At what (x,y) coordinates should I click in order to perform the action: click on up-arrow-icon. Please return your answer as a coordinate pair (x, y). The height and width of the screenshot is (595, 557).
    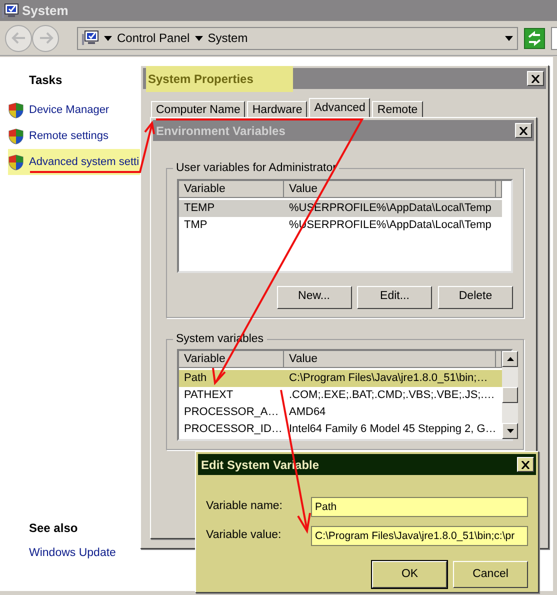
    Looking at the image, I should click on (510, 359).